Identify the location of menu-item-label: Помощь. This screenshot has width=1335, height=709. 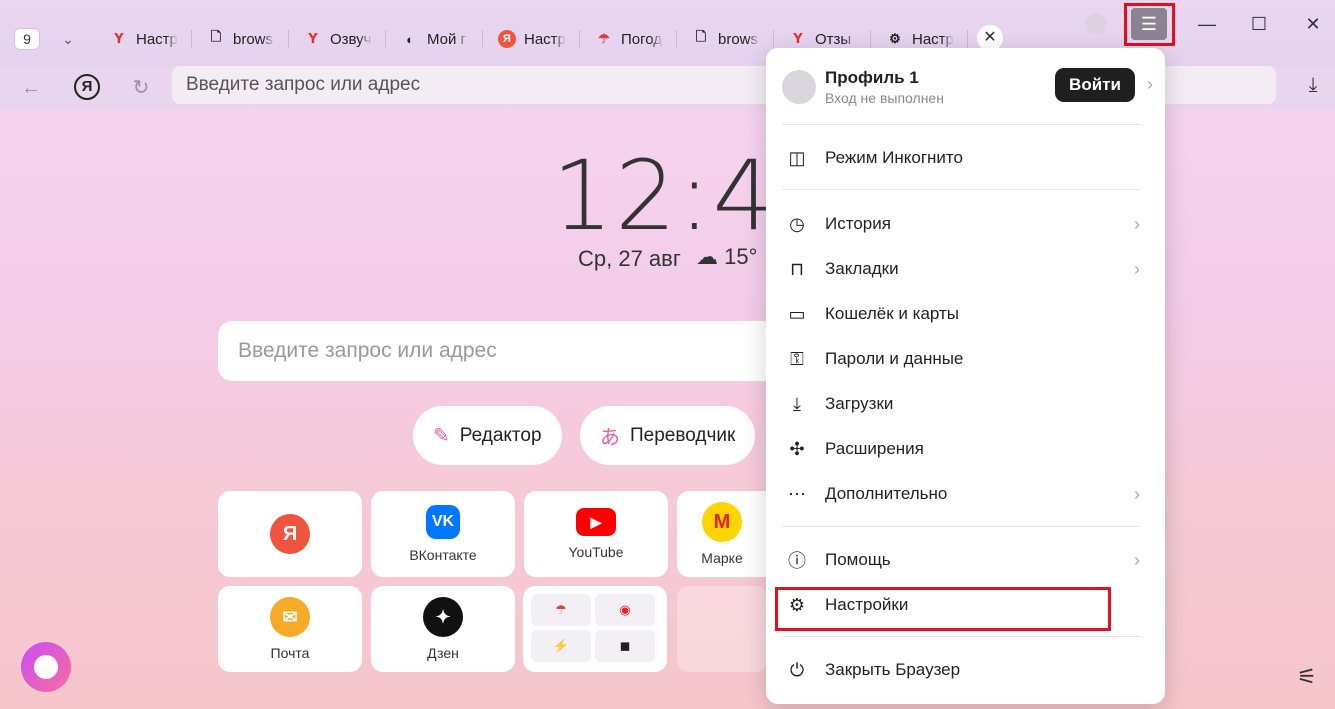
(858, 559).